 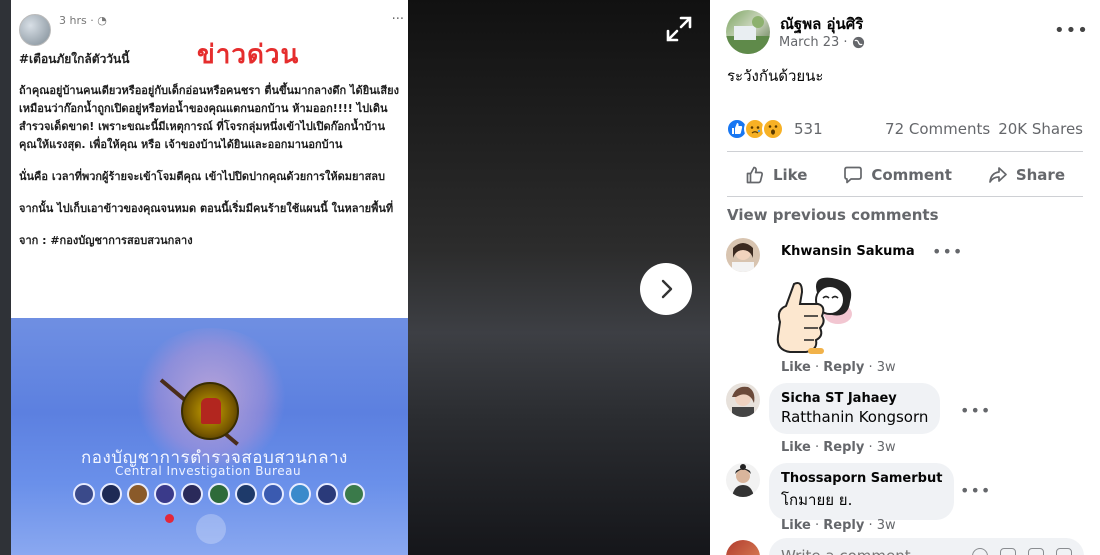 I want to click on police-seal-icon, so click(x=210, y=411).